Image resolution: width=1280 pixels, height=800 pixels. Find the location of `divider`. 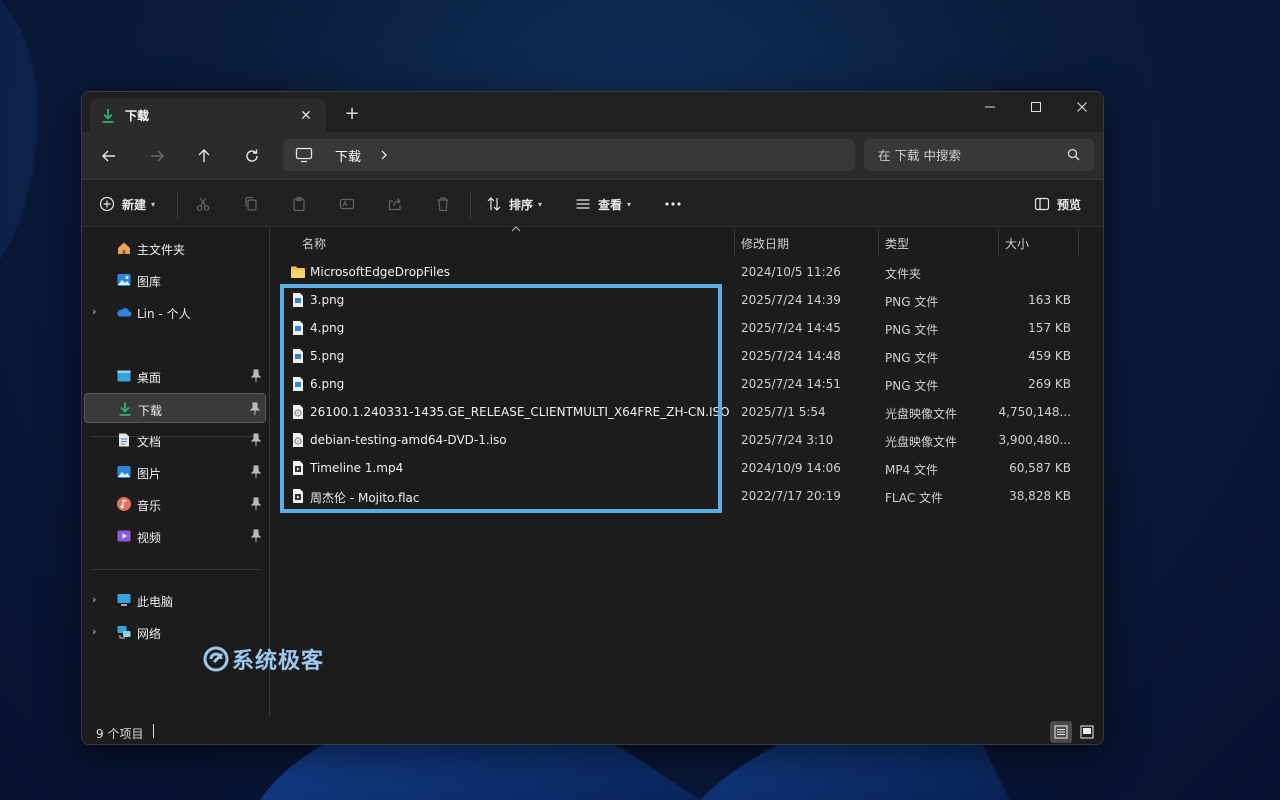

divider is located at coordinates (177, 205).